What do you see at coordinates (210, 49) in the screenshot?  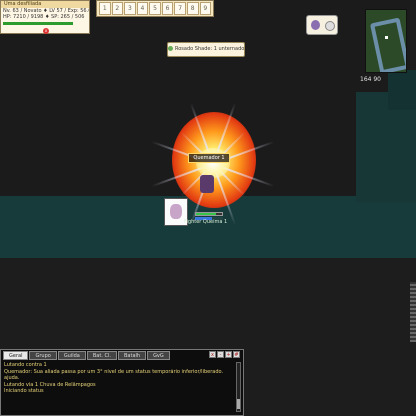 I see `announcement-text: Rosado Shade: 1 unternado` at bounding box center [210, 49].